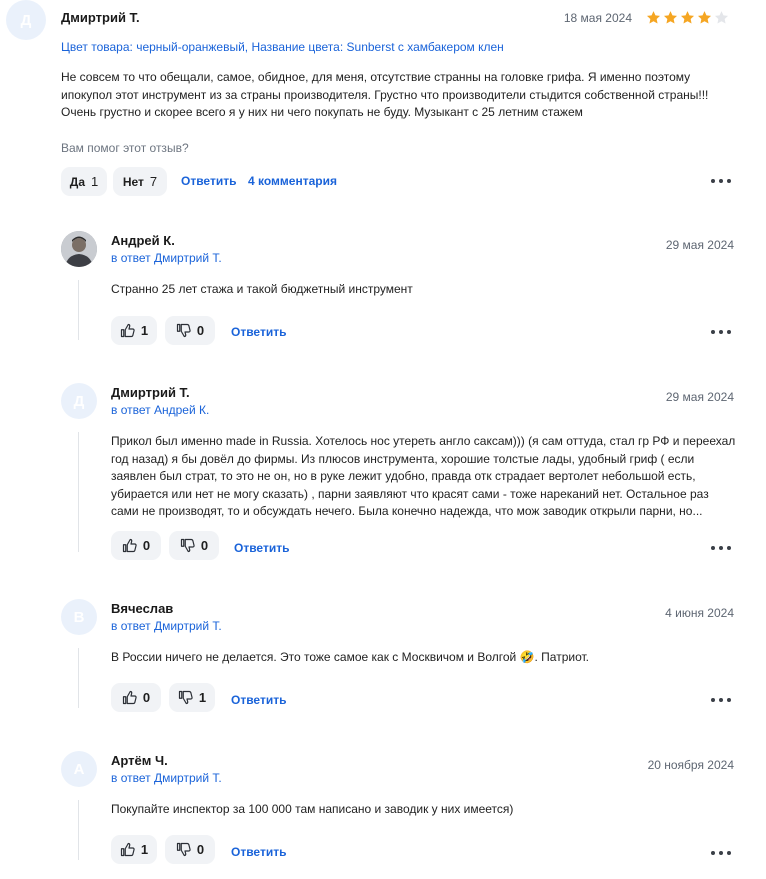 Image resolution: width=766 pixels, height=879 pixels. What do you see at coordinates (142, 608) in the screenshot?
I see `comment-author: Вячеслав` at bounding box center [142, 608].